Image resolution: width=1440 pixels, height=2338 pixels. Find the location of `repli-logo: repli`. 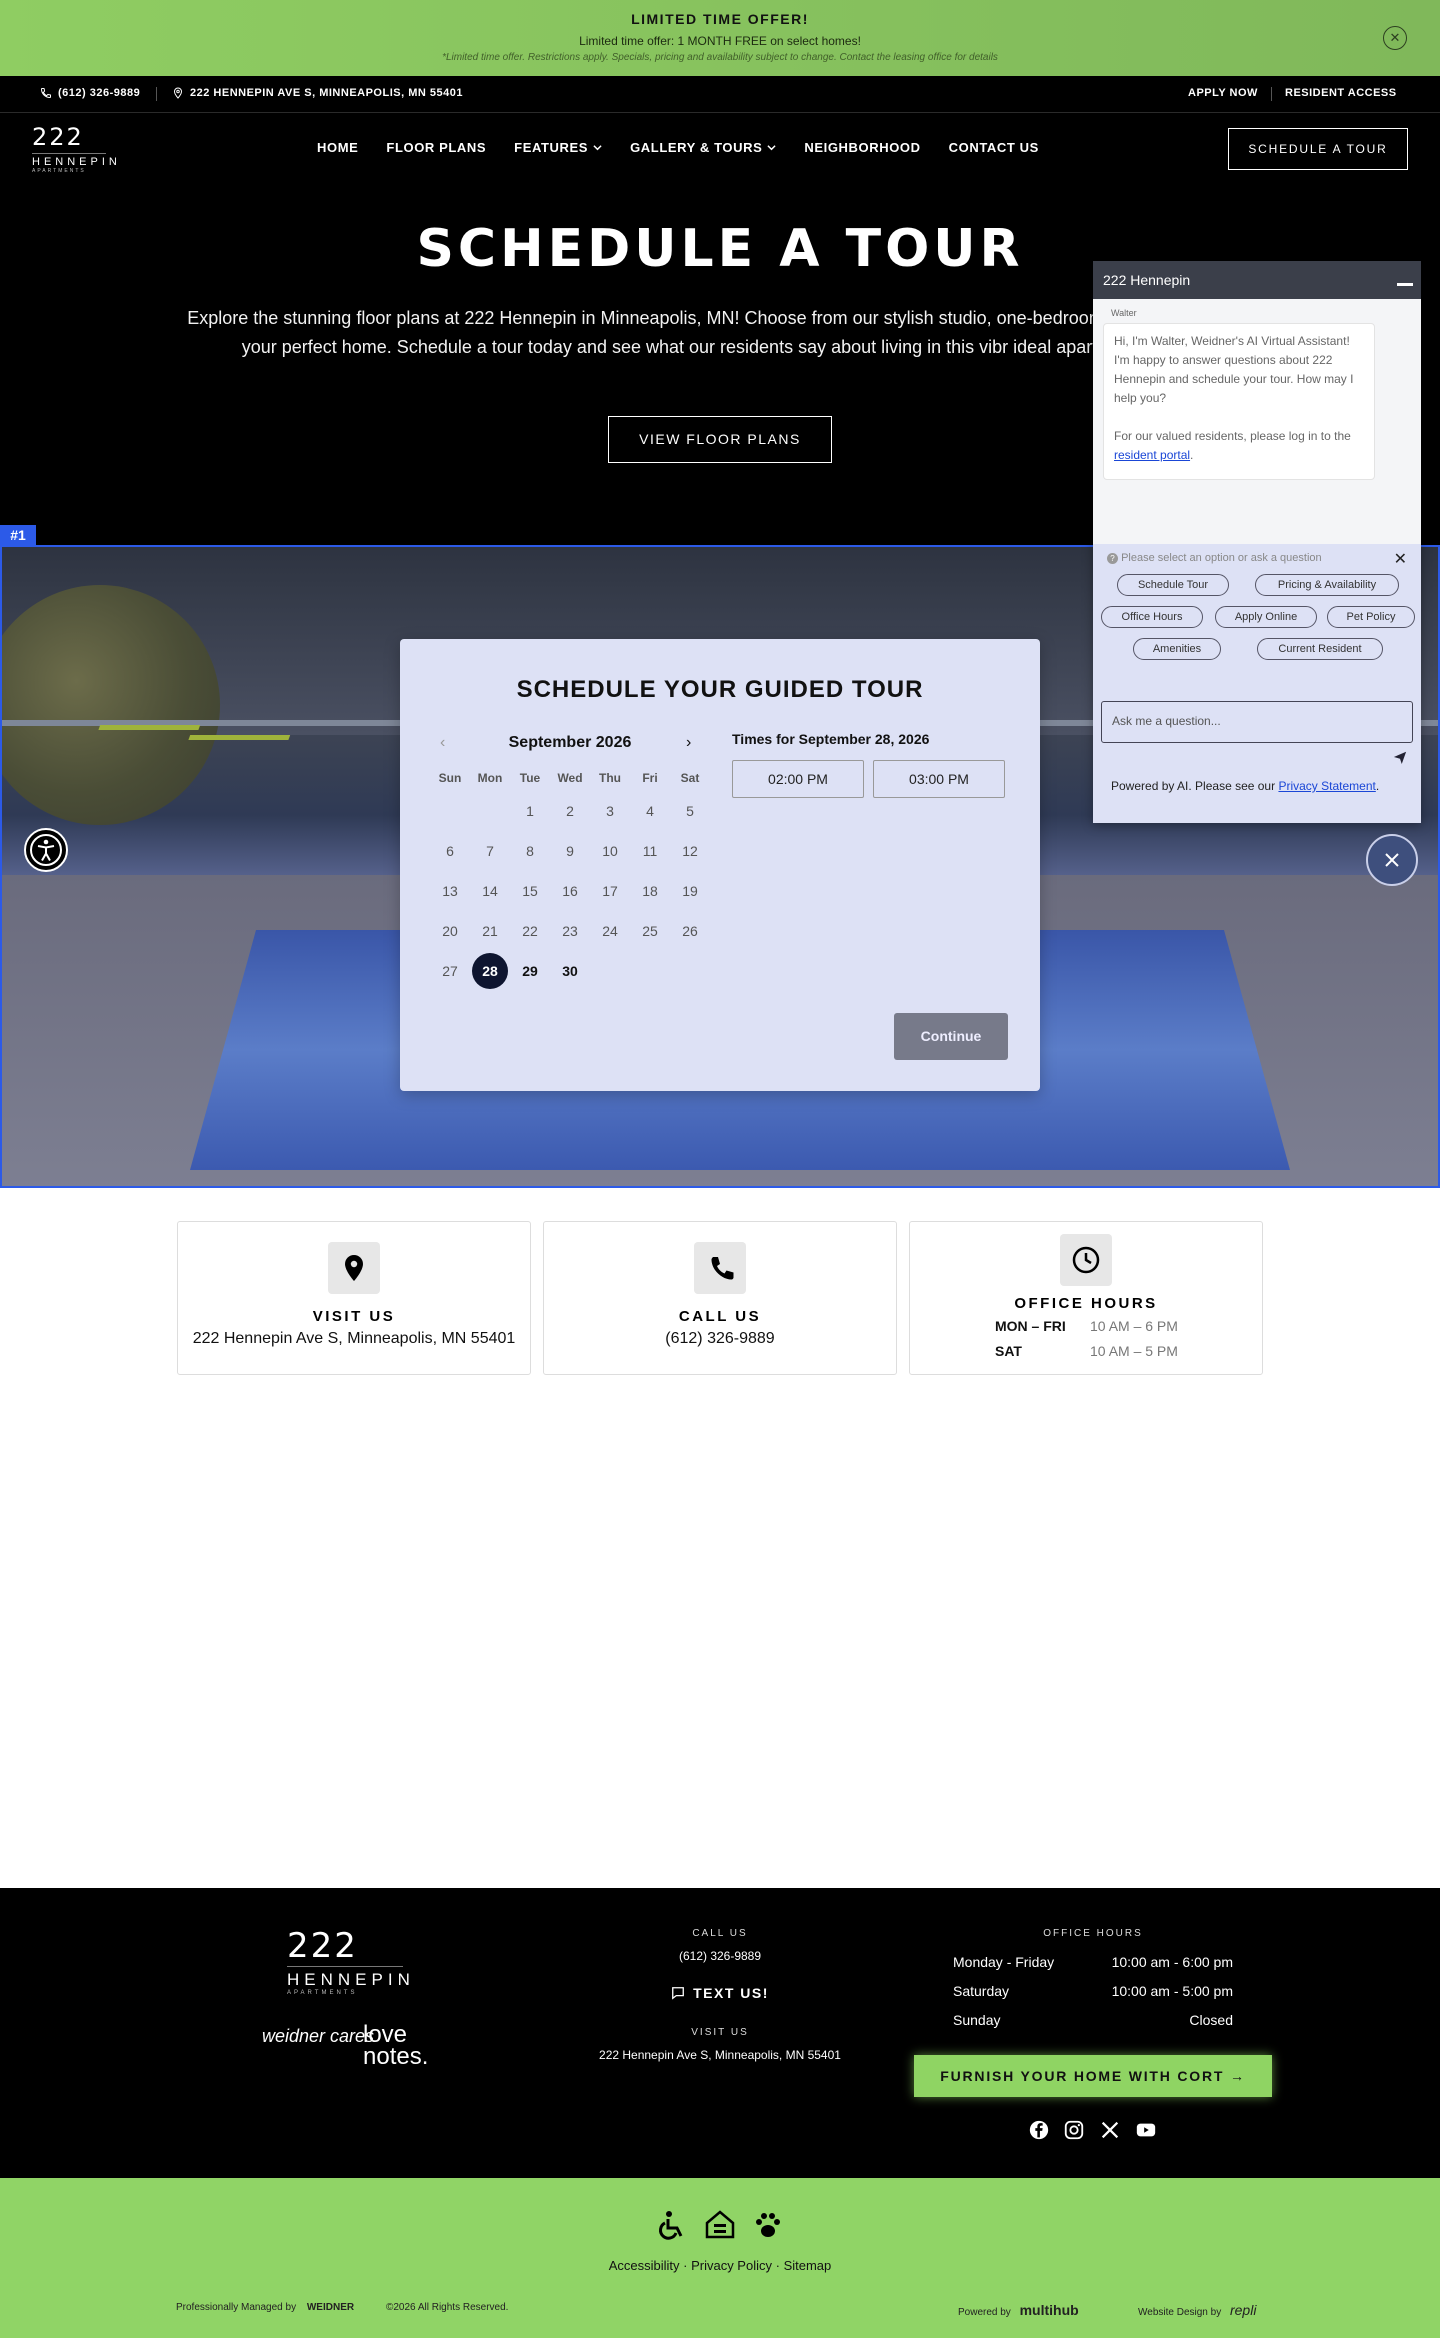

repli-logo: repli is located at coordinates (1243, 2310).